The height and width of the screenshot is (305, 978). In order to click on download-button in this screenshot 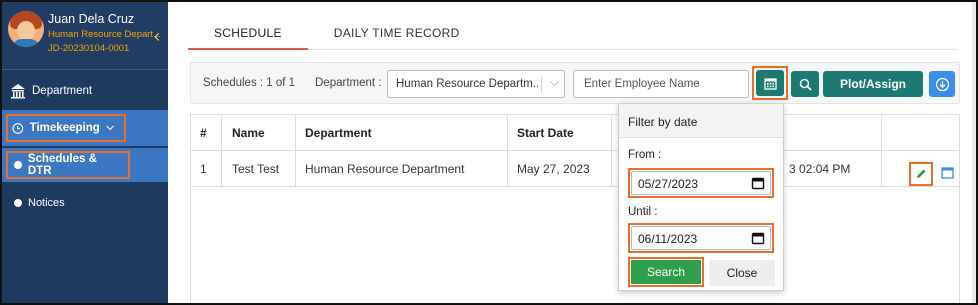, I will do `click(942, 84)`.